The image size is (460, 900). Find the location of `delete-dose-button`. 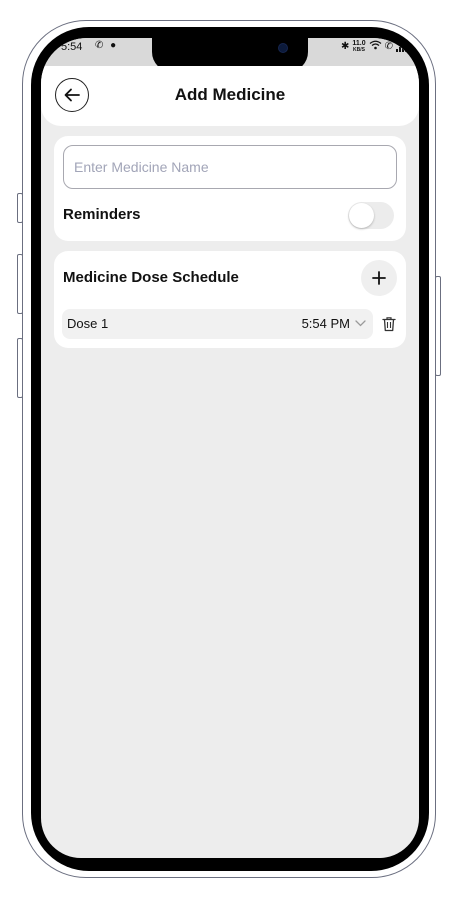

delete-dose-button is located at coordinates (390, 325).